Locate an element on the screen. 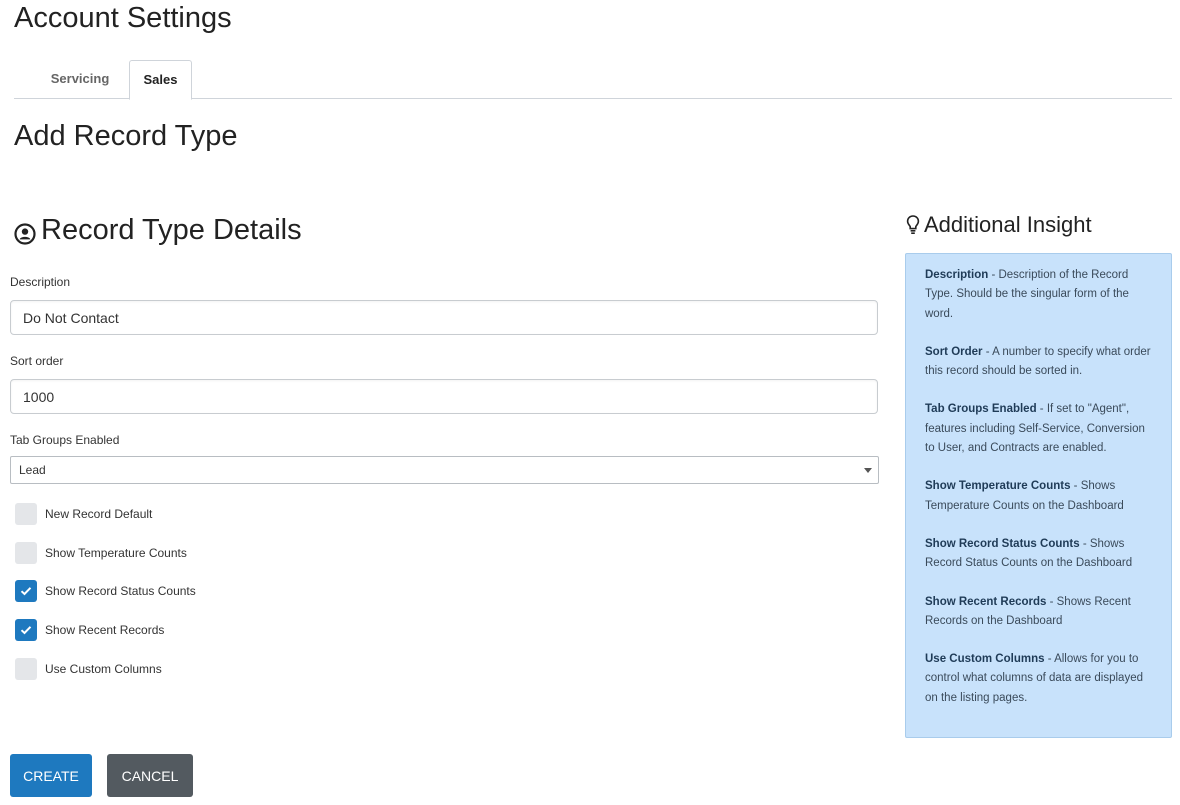 Image resolution: width=1180 pixels, height=805 pixels. show-record-status-counts-checkbox: Show Record Status Counts is located at coordinates (105, 591).